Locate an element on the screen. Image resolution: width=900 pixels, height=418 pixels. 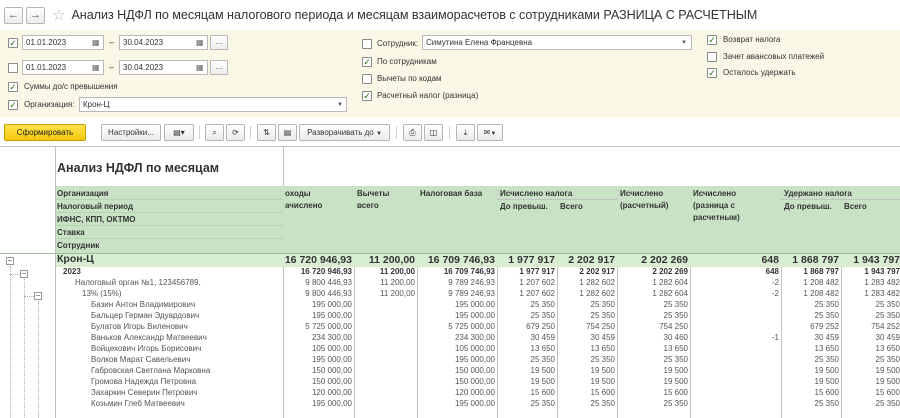
variants-button: ▤▾ is located at coordinates (179, 132).